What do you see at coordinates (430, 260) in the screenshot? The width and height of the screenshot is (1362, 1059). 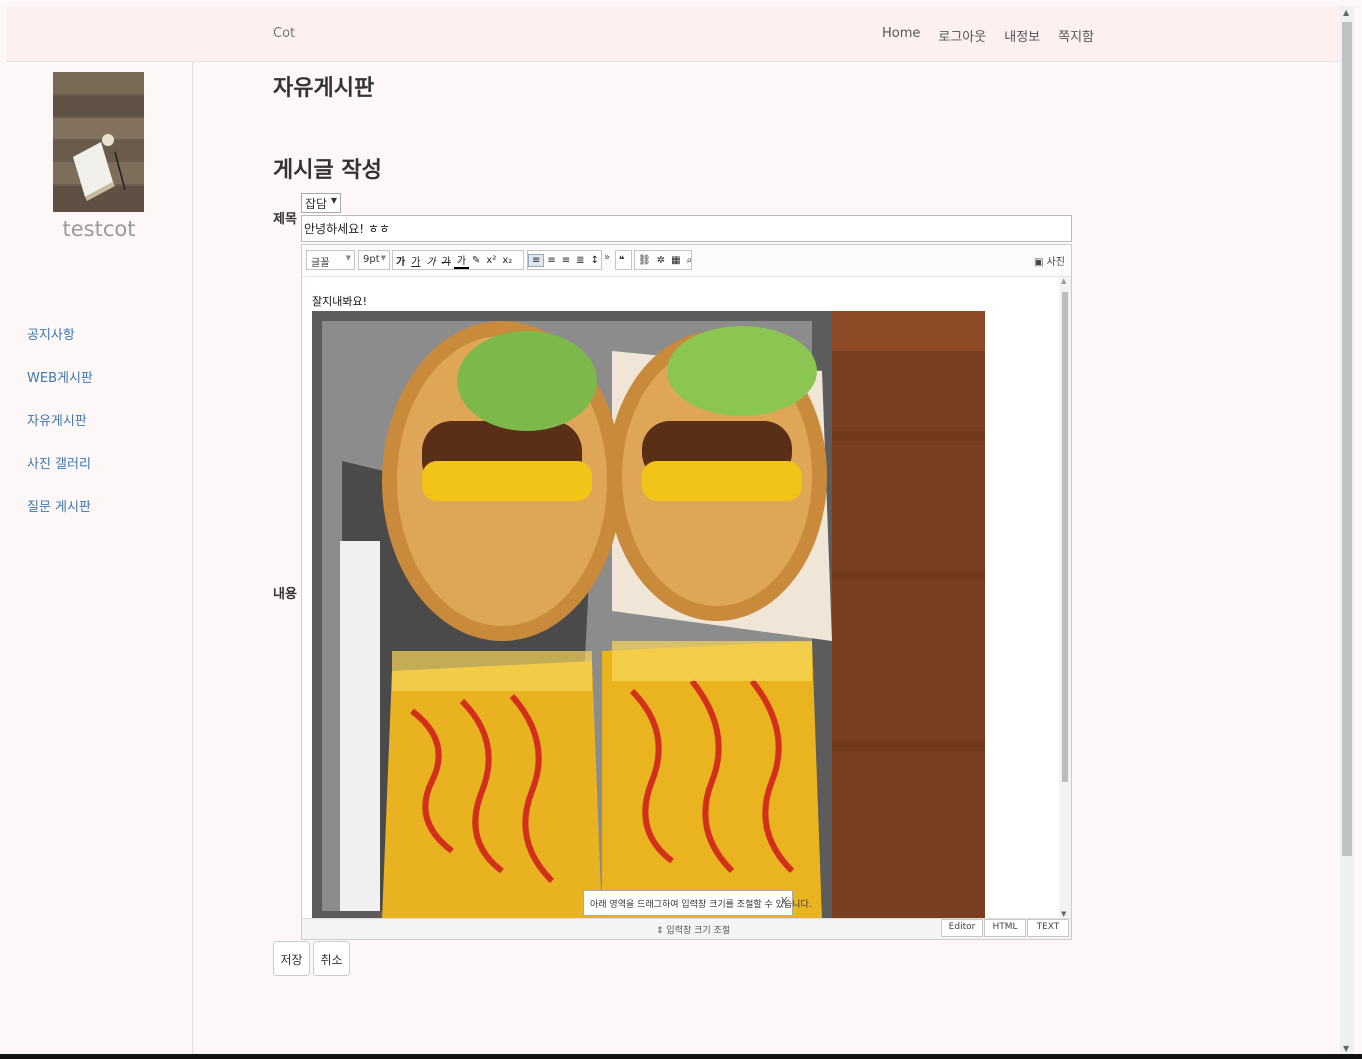 I see `italic-button: 가` at bounding box center [430, 260].